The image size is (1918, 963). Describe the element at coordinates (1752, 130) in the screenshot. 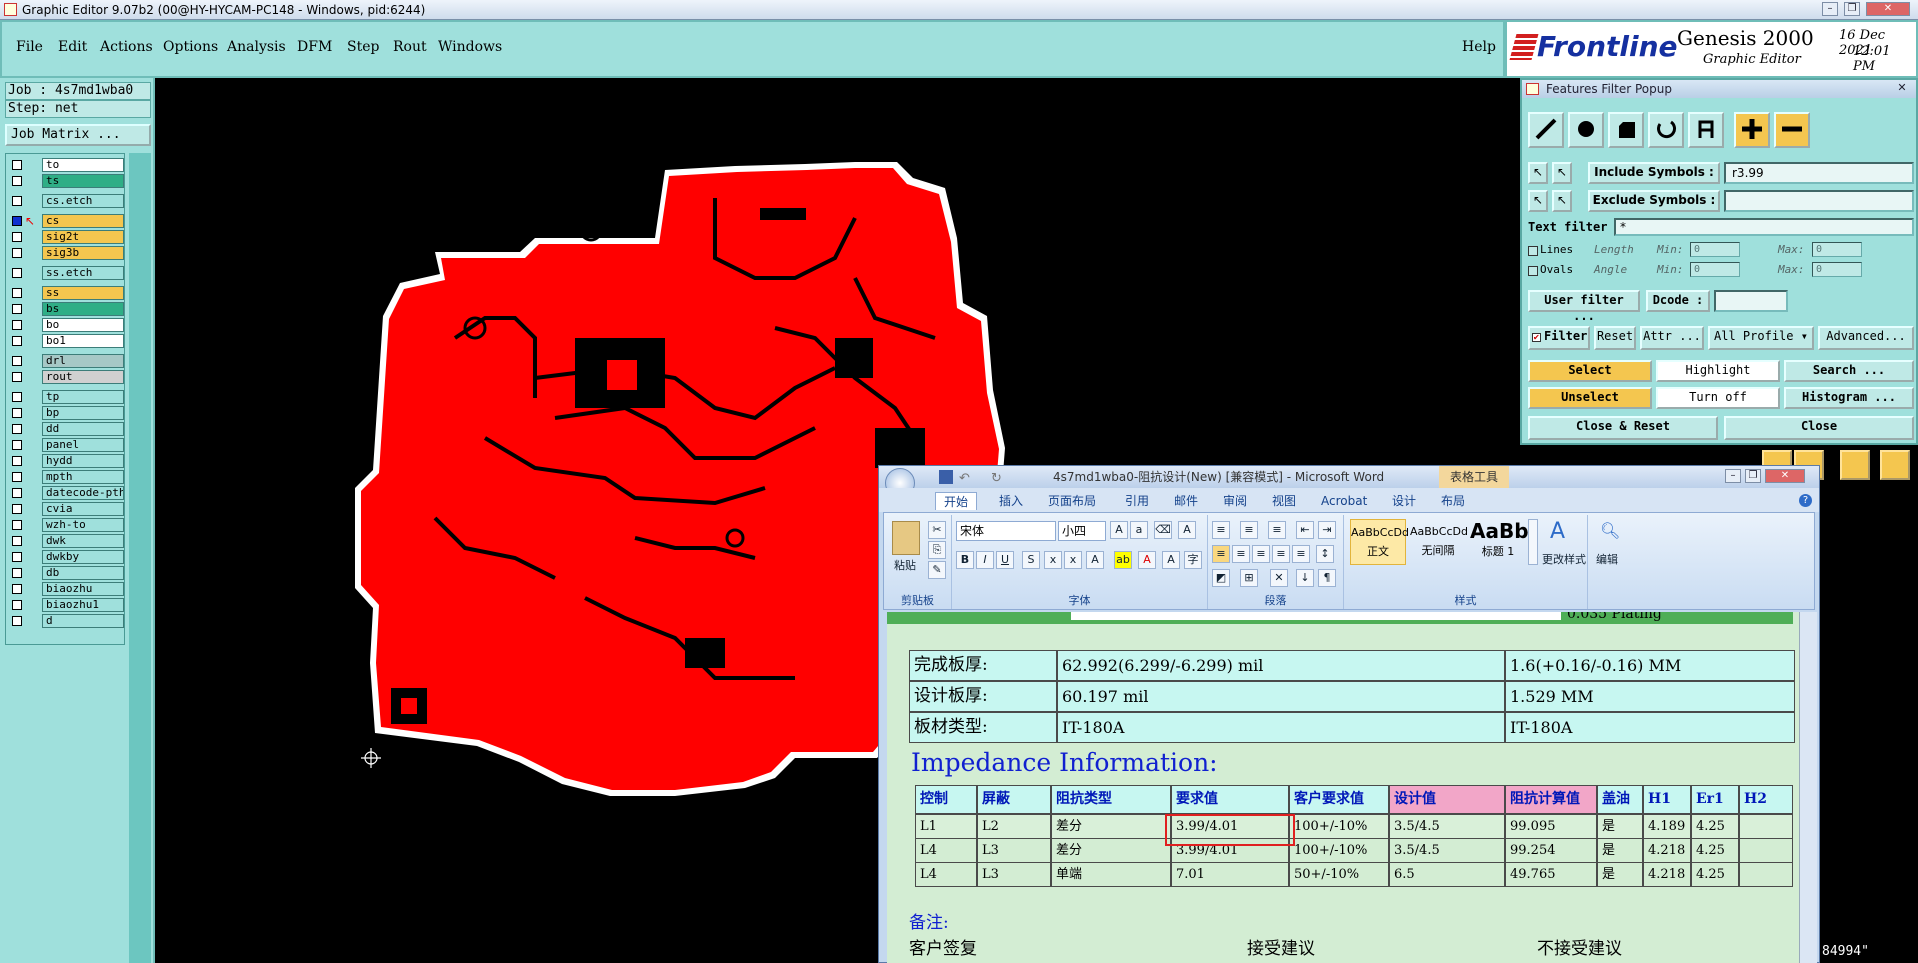

I see `positive-polarity-icon` at that location.